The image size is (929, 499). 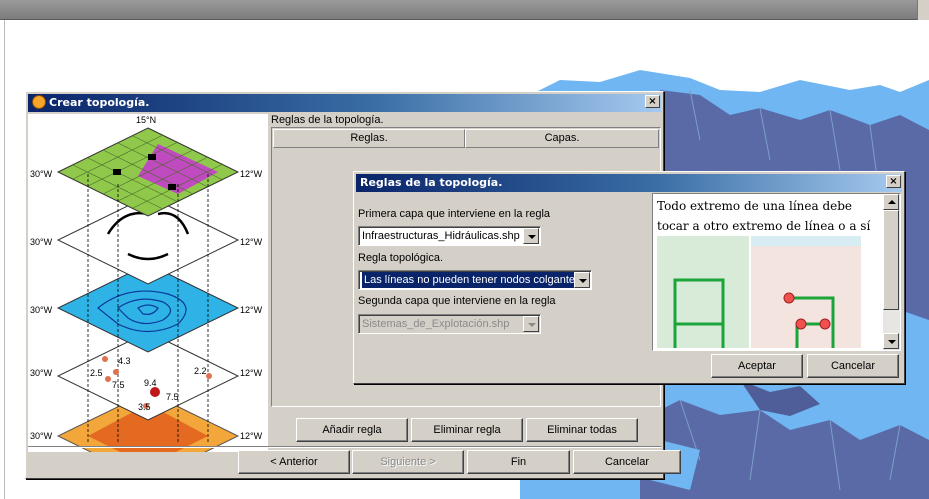 I want to click on illustration-value: 9.4, so click(x=150, y=383).